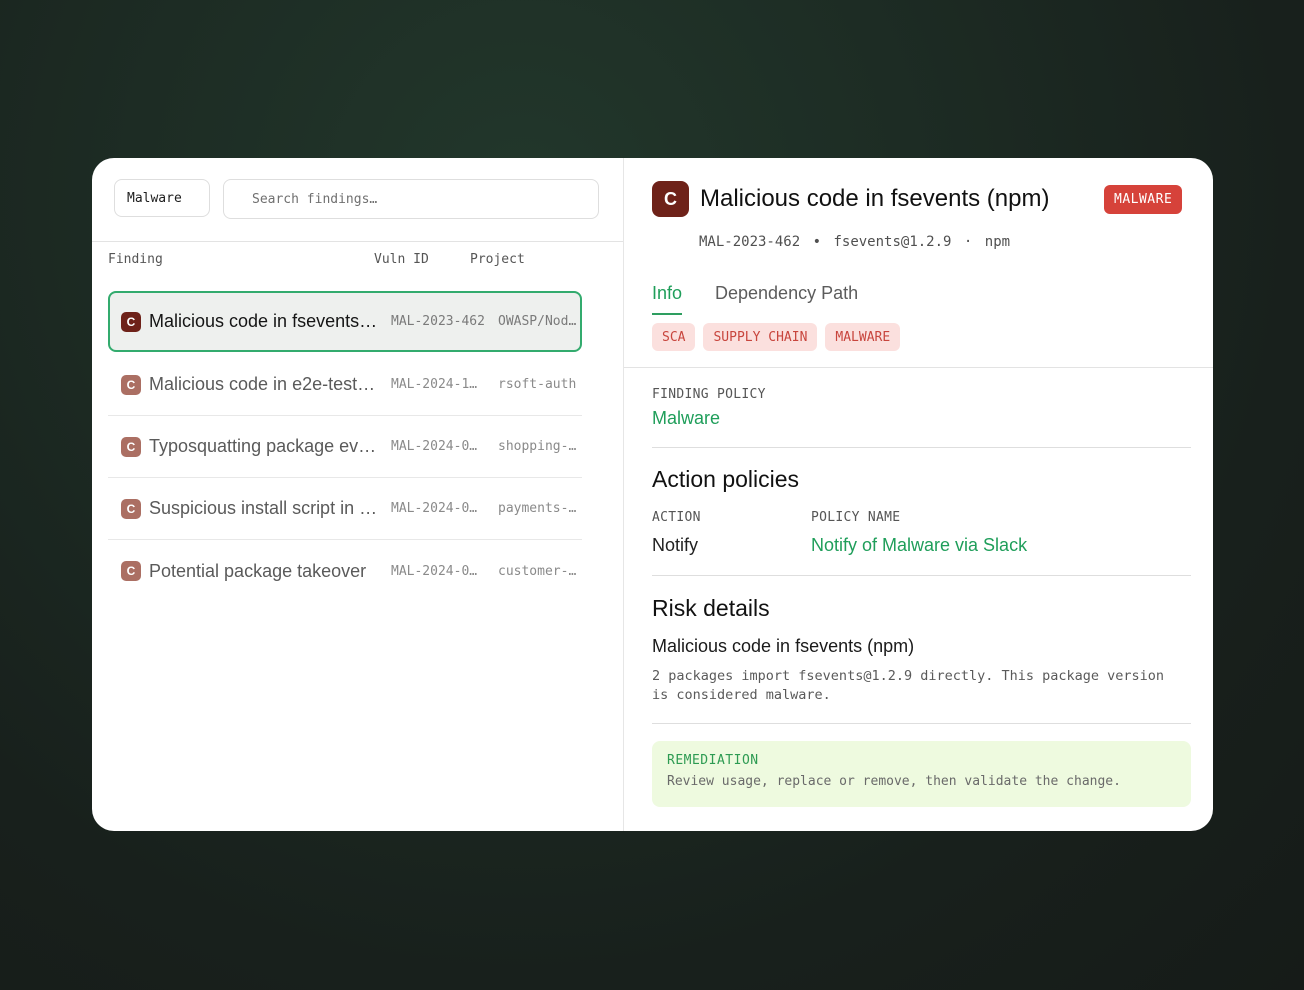 This screenshot has width=1304, height=990. What do you see at coordinates (921, 479) in the screenshot?
I see `action-policies-section: Action policies` at bounding box center [921, 479].